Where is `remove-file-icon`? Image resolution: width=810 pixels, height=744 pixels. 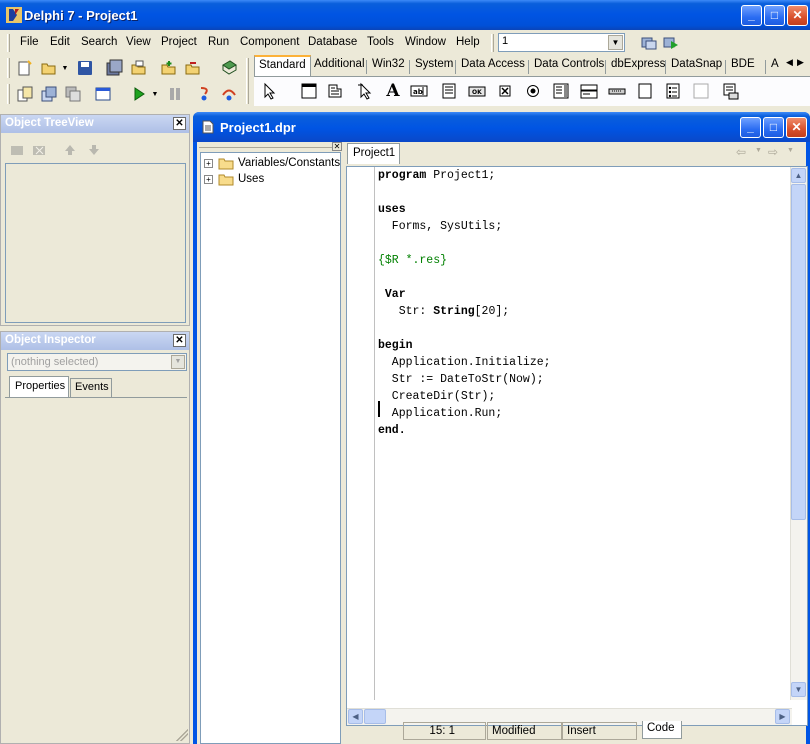
remove-file-icon is located at coordinates (193, 68).